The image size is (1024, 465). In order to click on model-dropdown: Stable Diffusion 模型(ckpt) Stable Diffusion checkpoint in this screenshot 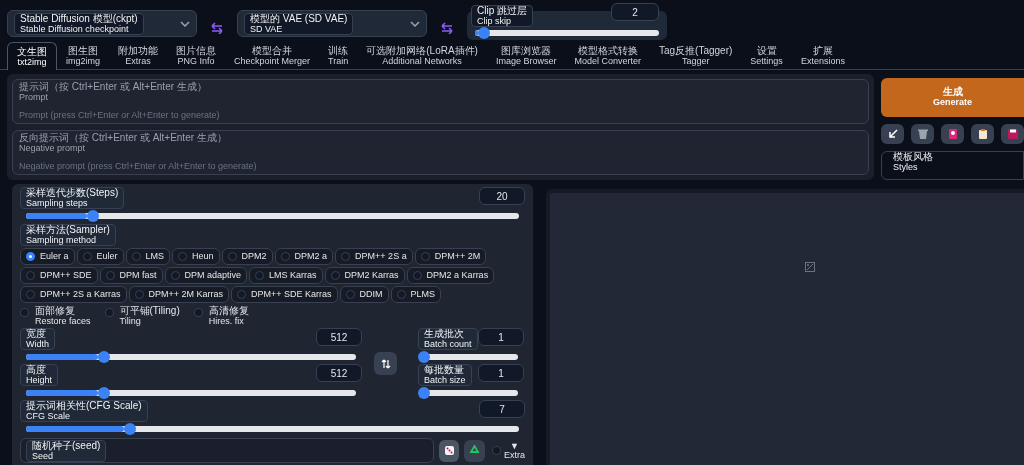, I will do `click(102, 23)`.